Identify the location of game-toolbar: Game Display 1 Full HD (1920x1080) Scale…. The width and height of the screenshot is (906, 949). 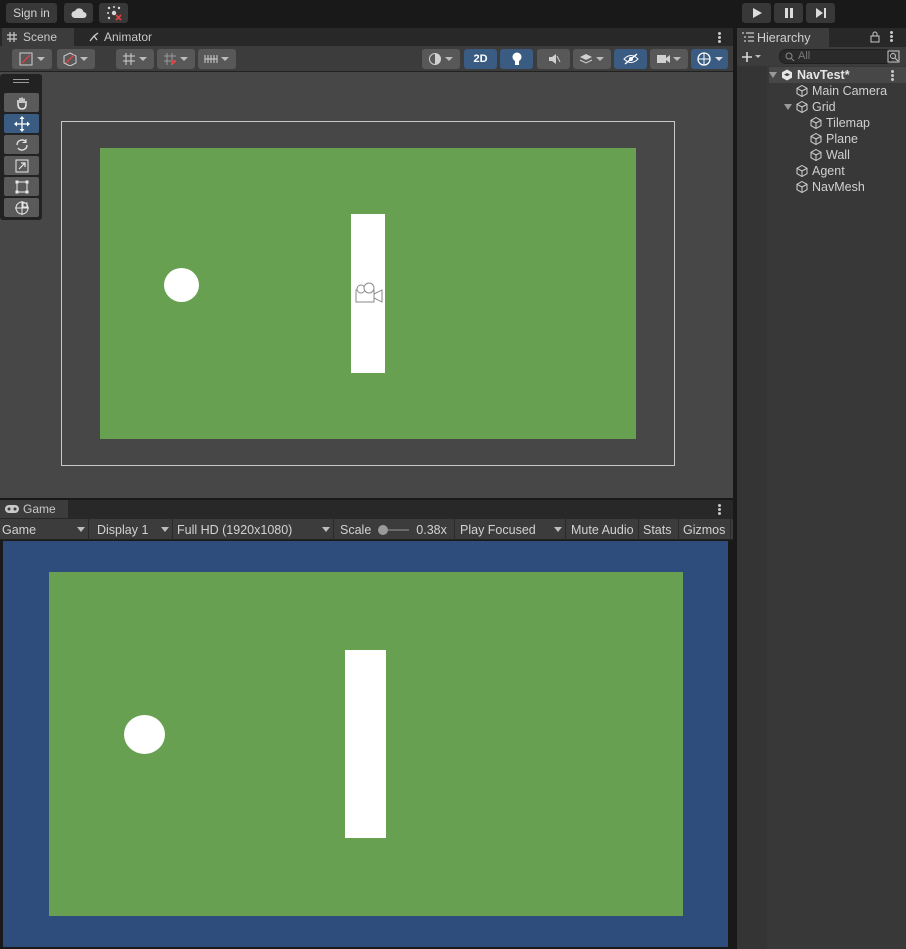
(366, 529).